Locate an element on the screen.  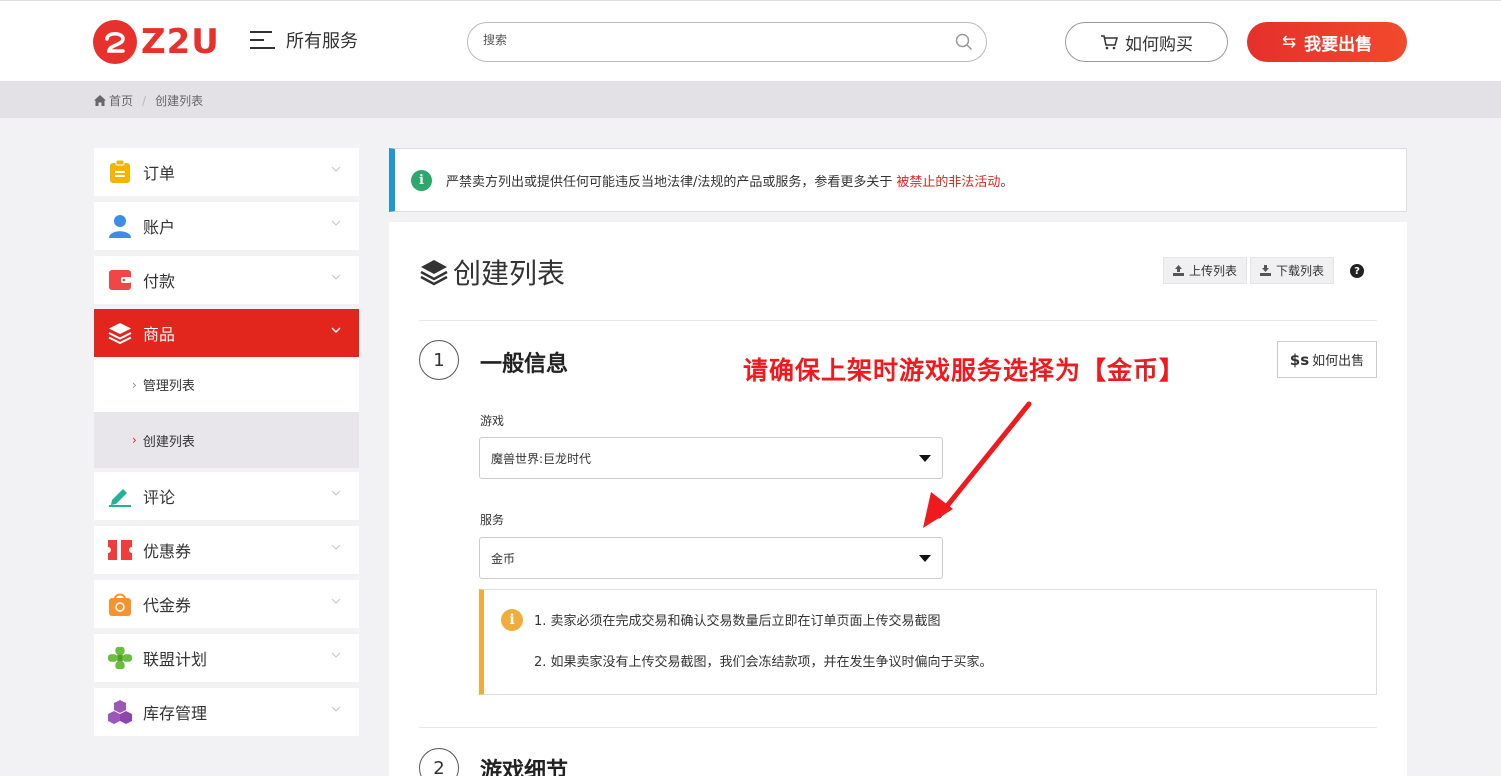
clipboard-icon is located at coordinates (120, 172).